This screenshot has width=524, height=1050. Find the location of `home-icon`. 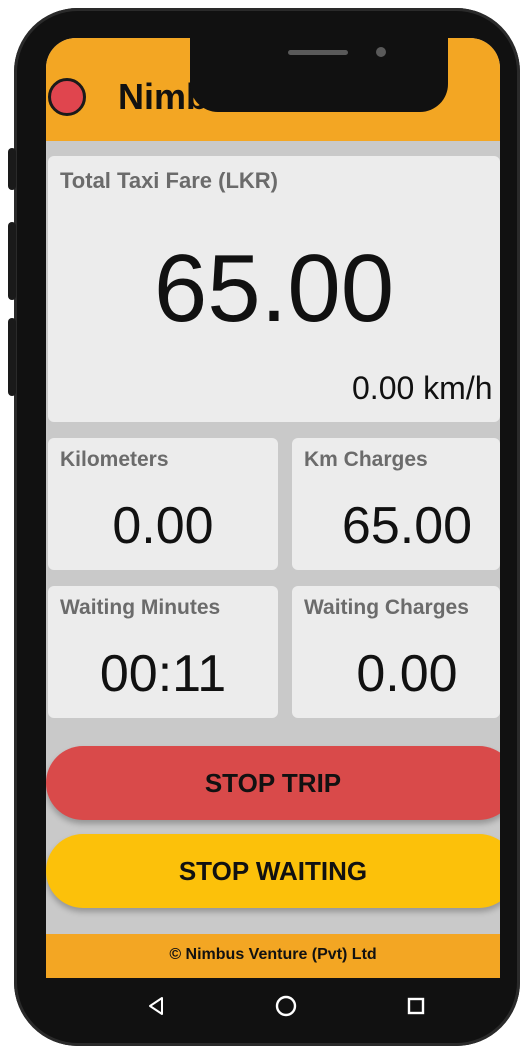

home-icon is located at coordinates (286, 1006).